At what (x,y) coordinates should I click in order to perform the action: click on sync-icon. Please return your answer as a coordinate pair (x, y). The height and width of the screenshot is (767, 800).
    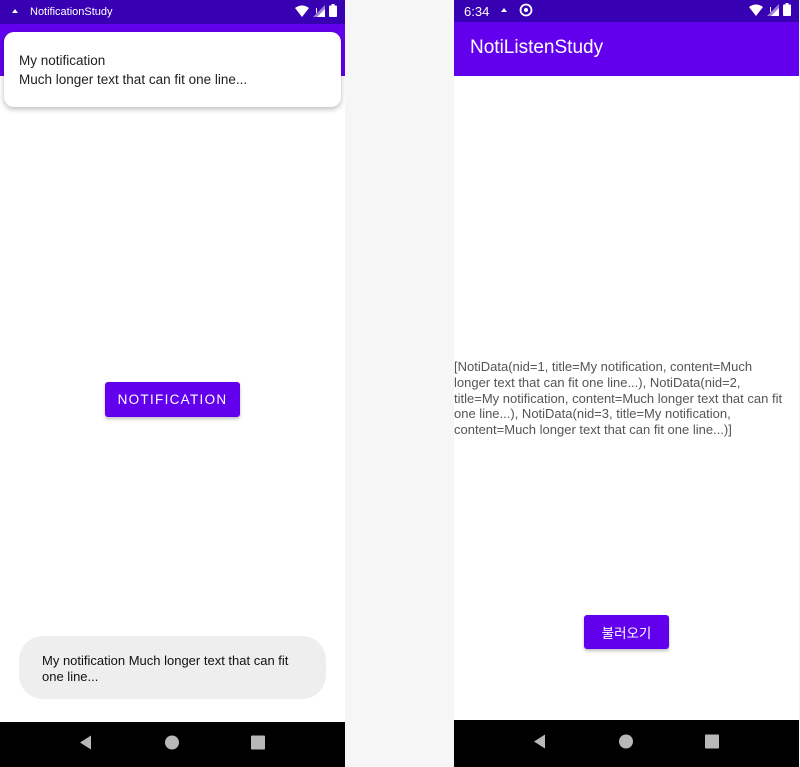
    Looking at the image, I should click on (526, 11).